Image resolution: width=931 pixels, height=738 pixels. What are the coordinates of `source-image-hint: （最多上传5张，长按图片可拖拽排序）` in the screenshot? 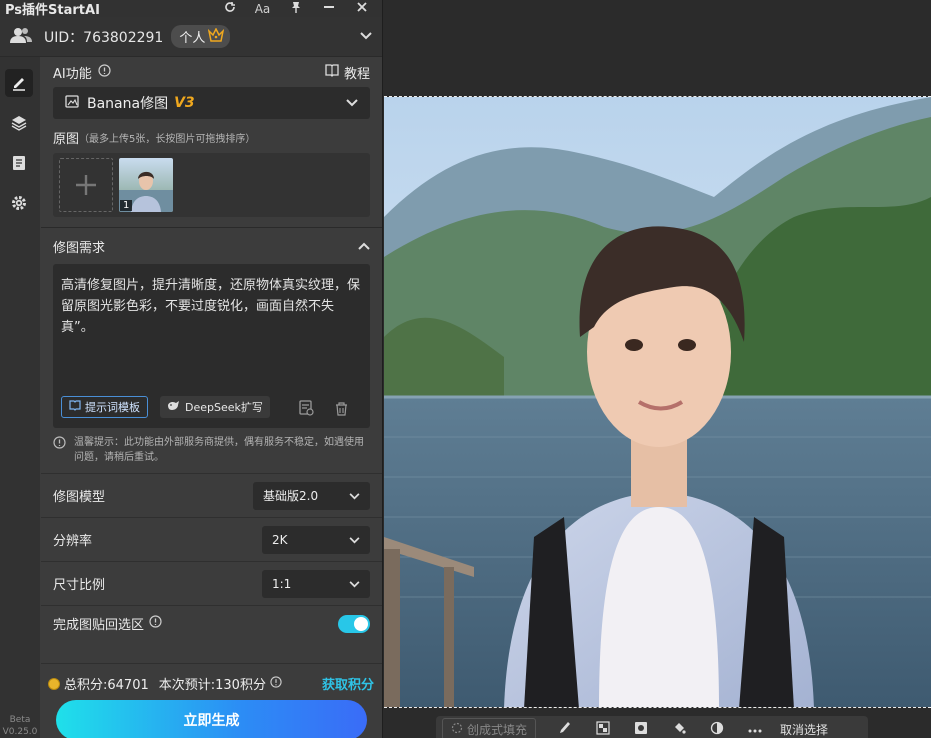 It's located at (167, 139).